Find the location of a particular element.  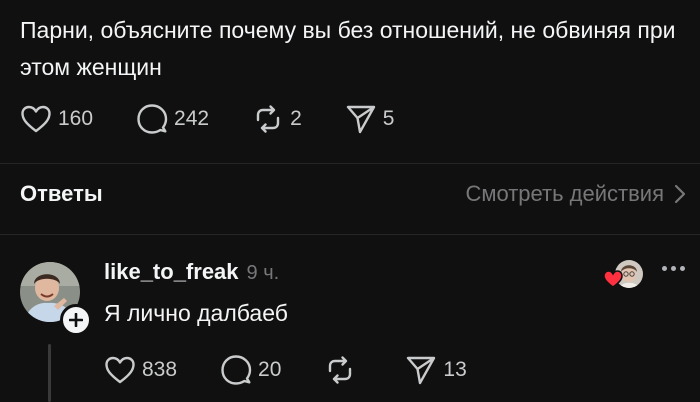

reply-repost-button is located at coordinates (343, 370).